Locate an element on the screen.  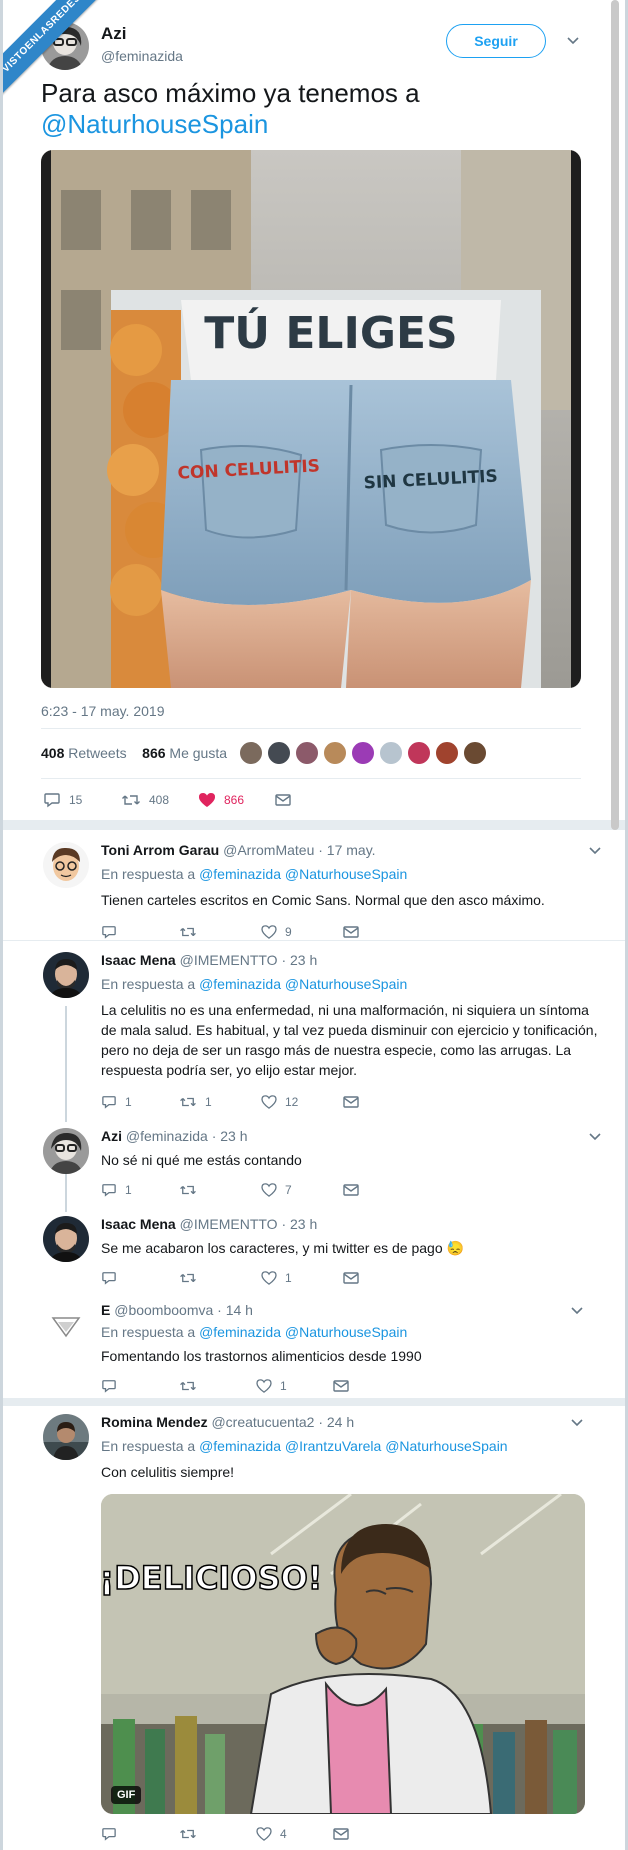
reply-text: No sé ni qué me estás contando is located at coordinates (201, 1160).